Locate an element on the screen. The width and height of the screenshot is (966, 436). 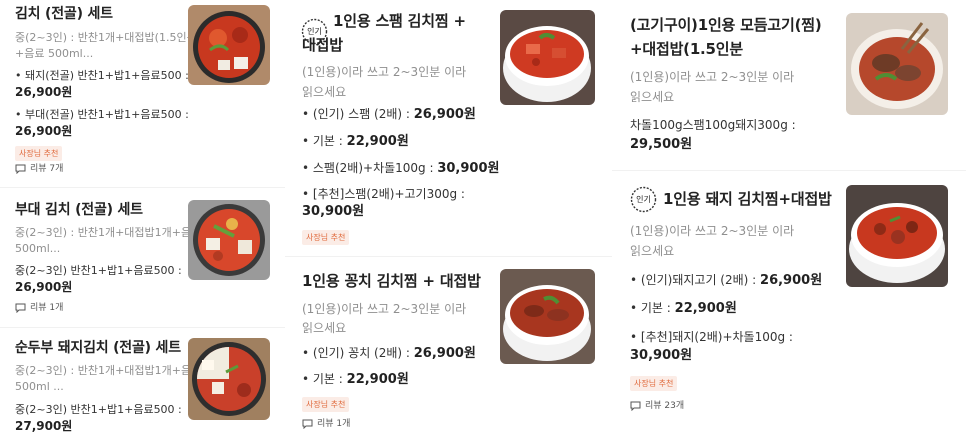
menu-item-title: 순두부 돼지김치 (전골) 세트 is located at coordinates (98, 348).